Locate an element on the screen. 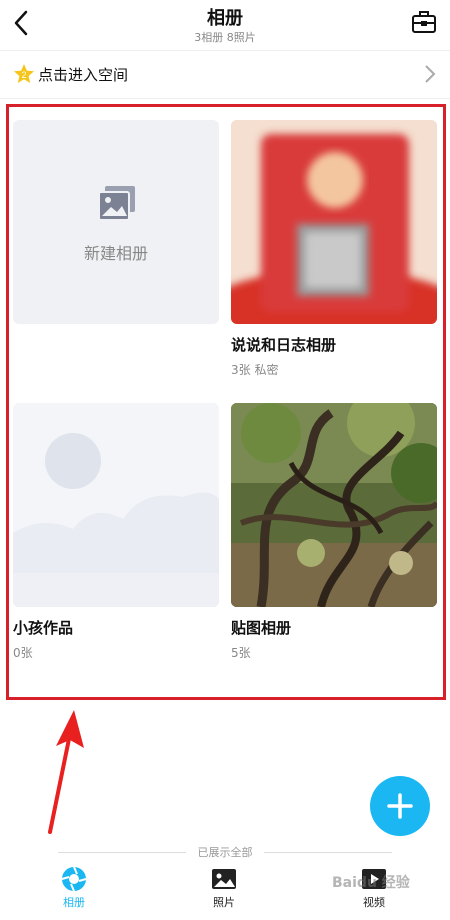  album-cover-image is located at coordinates (334, 222).